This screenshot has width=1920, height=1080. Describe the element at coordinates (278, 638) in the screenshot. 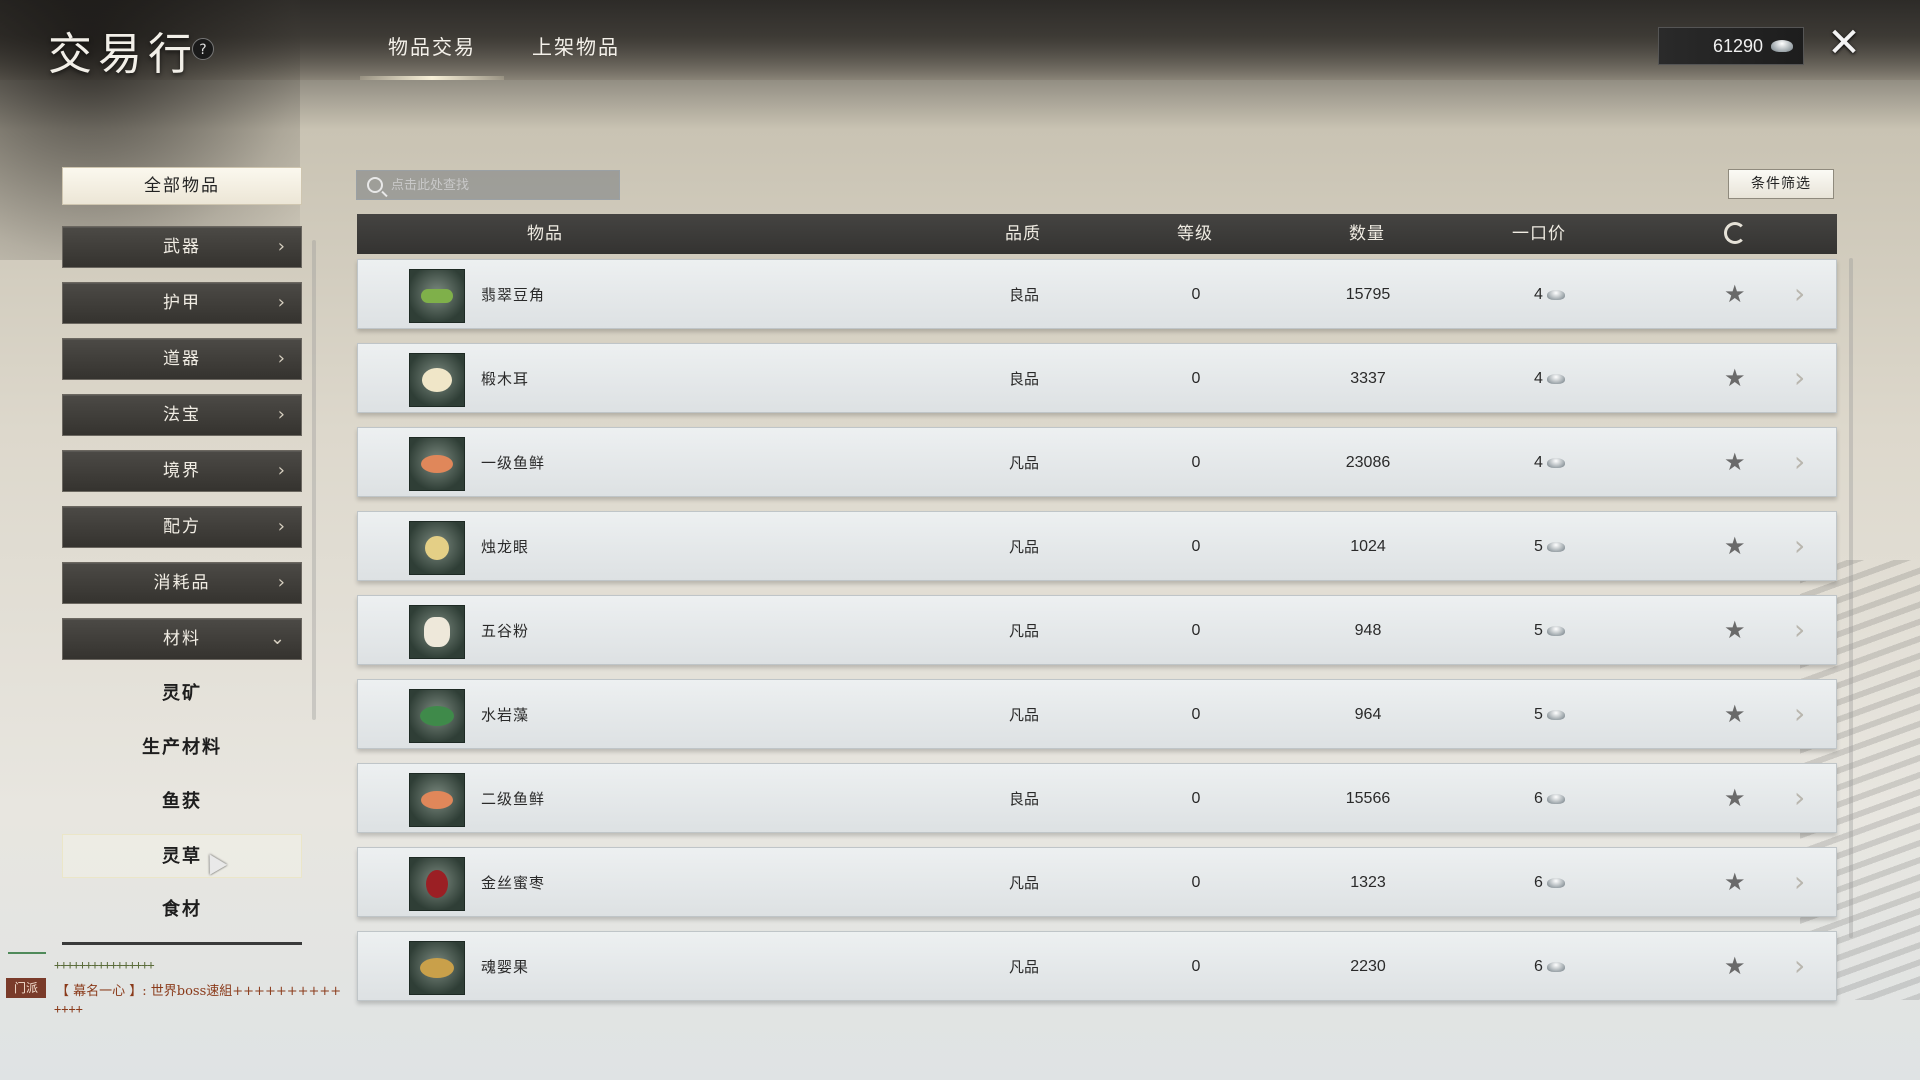

I see `chevron-down-icon: ⌄` at that location.